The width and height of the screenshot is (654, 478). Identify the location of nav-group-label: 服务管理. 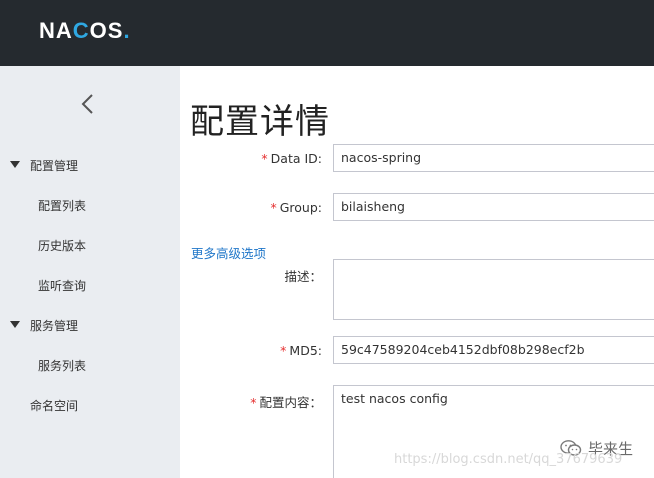
(54, 326).